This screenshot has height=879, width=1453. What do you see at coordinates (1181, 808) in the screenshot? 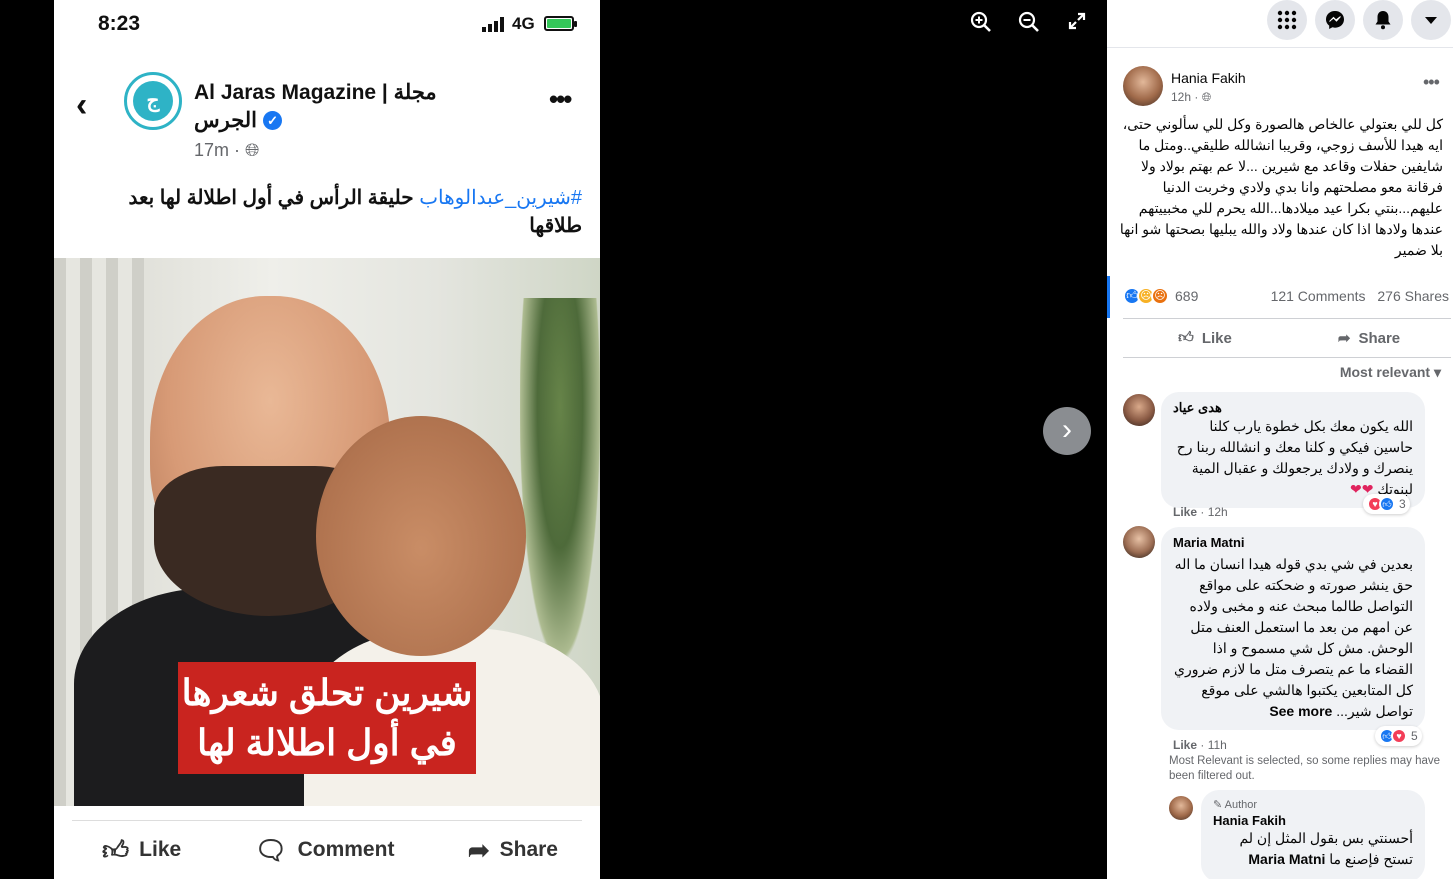
I see `reply-avatar` at bounding box center [1181, 808].